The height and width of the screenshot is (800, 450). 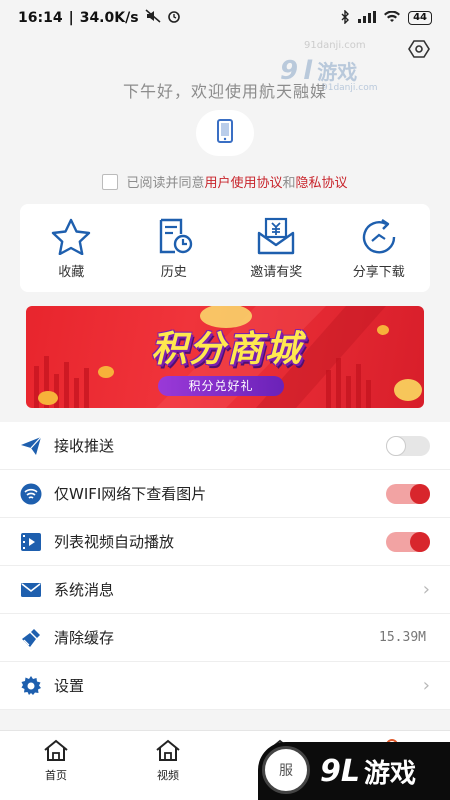 What do you see at coordinates (286, 770) in the screenshot?
I see `watermark-circle: 服` at bounding box center [286, 770].